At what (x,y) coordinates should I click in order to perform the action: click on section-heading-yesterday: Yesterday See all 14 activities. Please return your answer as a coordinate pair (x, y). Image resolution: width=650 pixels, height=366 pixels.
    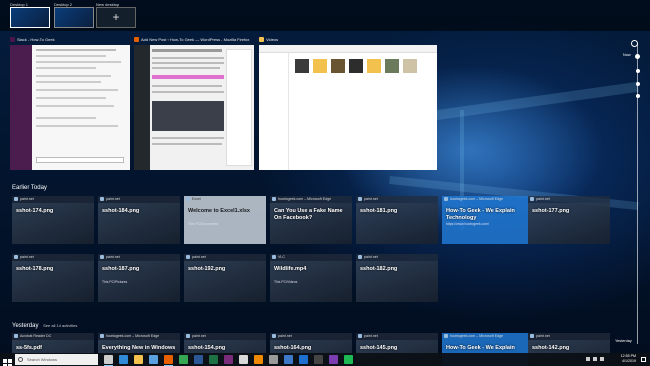
    Looking at the image, I should click on (44, 326).